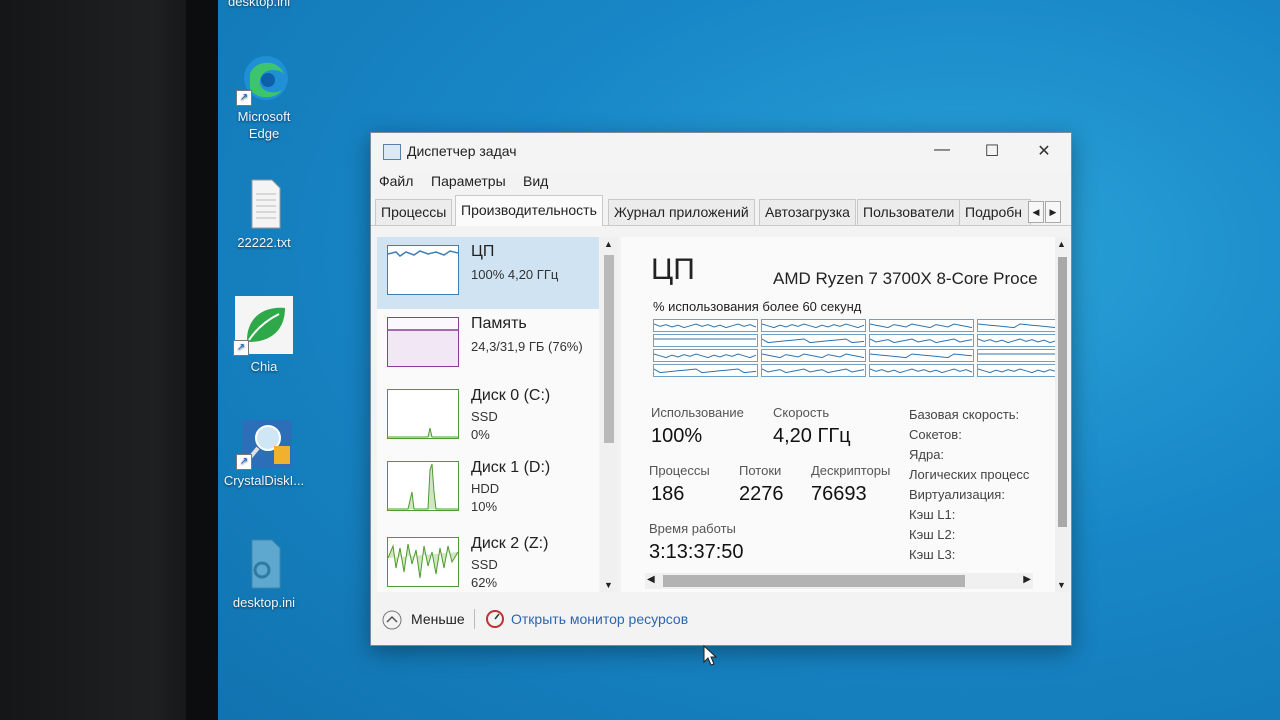 The image size is (1280, 720). What do you see at coordinates (801, 412) in the screenshot?
I see `speed-label: Скорость` at bounding box center [801, 412].